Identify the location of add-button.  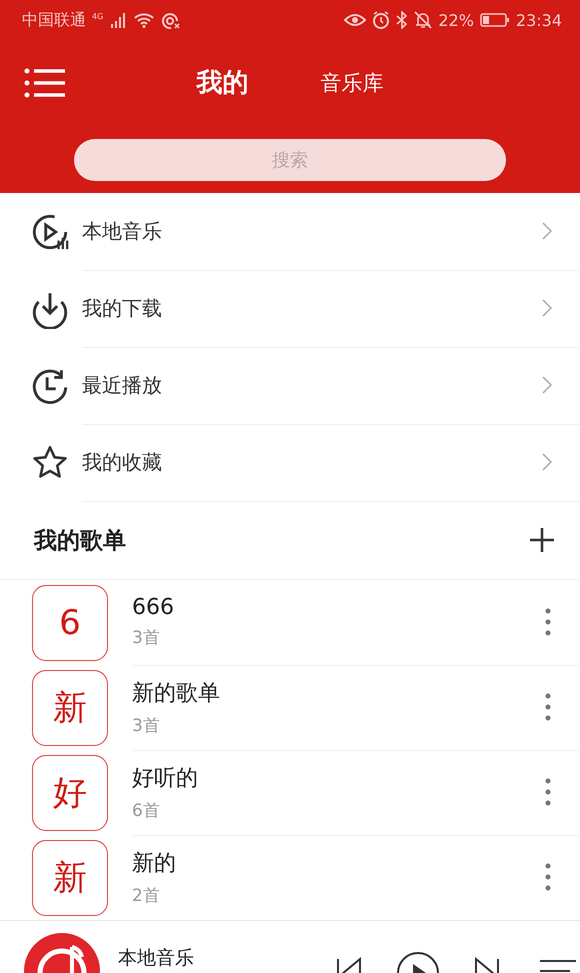
(542, 540).